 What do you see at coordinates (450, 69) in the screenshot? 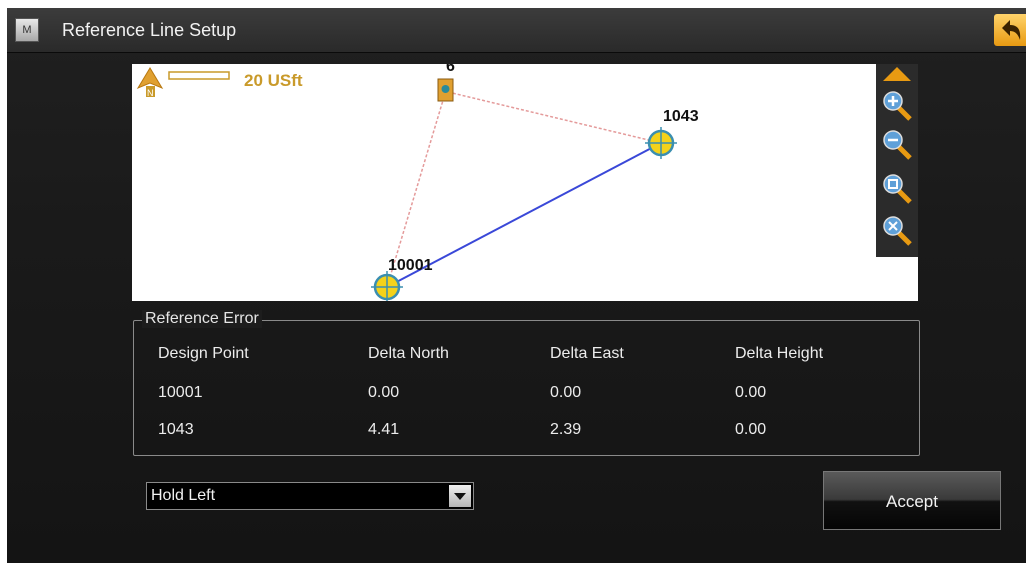
I see `point-label-instrument: 6` at bounding box center [450, 69].